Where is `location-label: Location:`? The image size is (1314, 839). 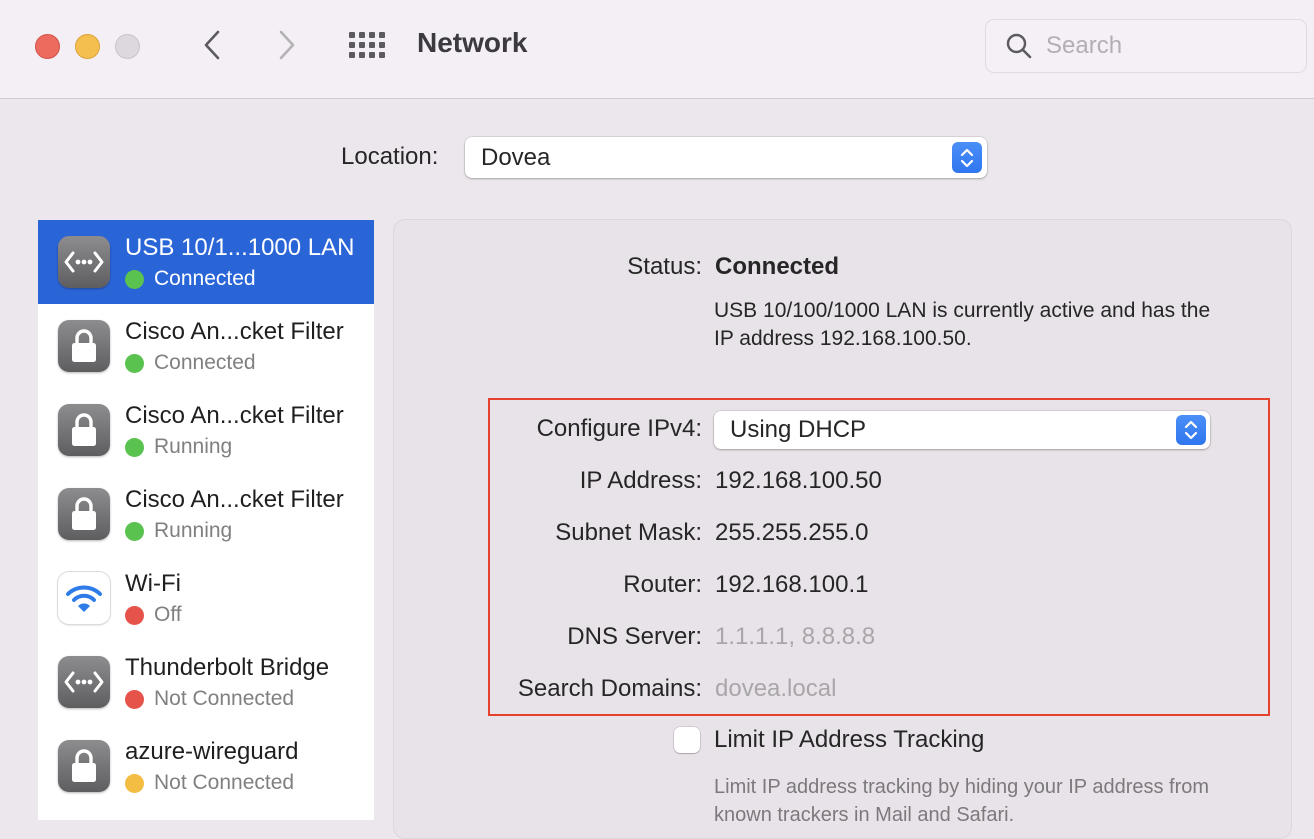 location-label: Location: is located at coordinates (390, 156).